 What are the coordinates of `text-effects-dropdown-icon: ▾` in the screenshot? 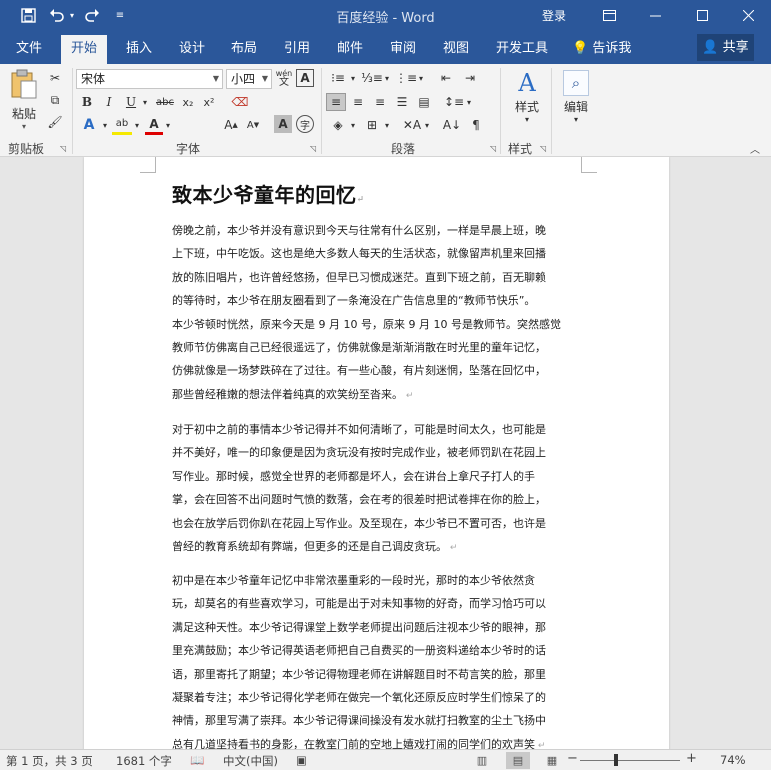 It's located at (105, 125).